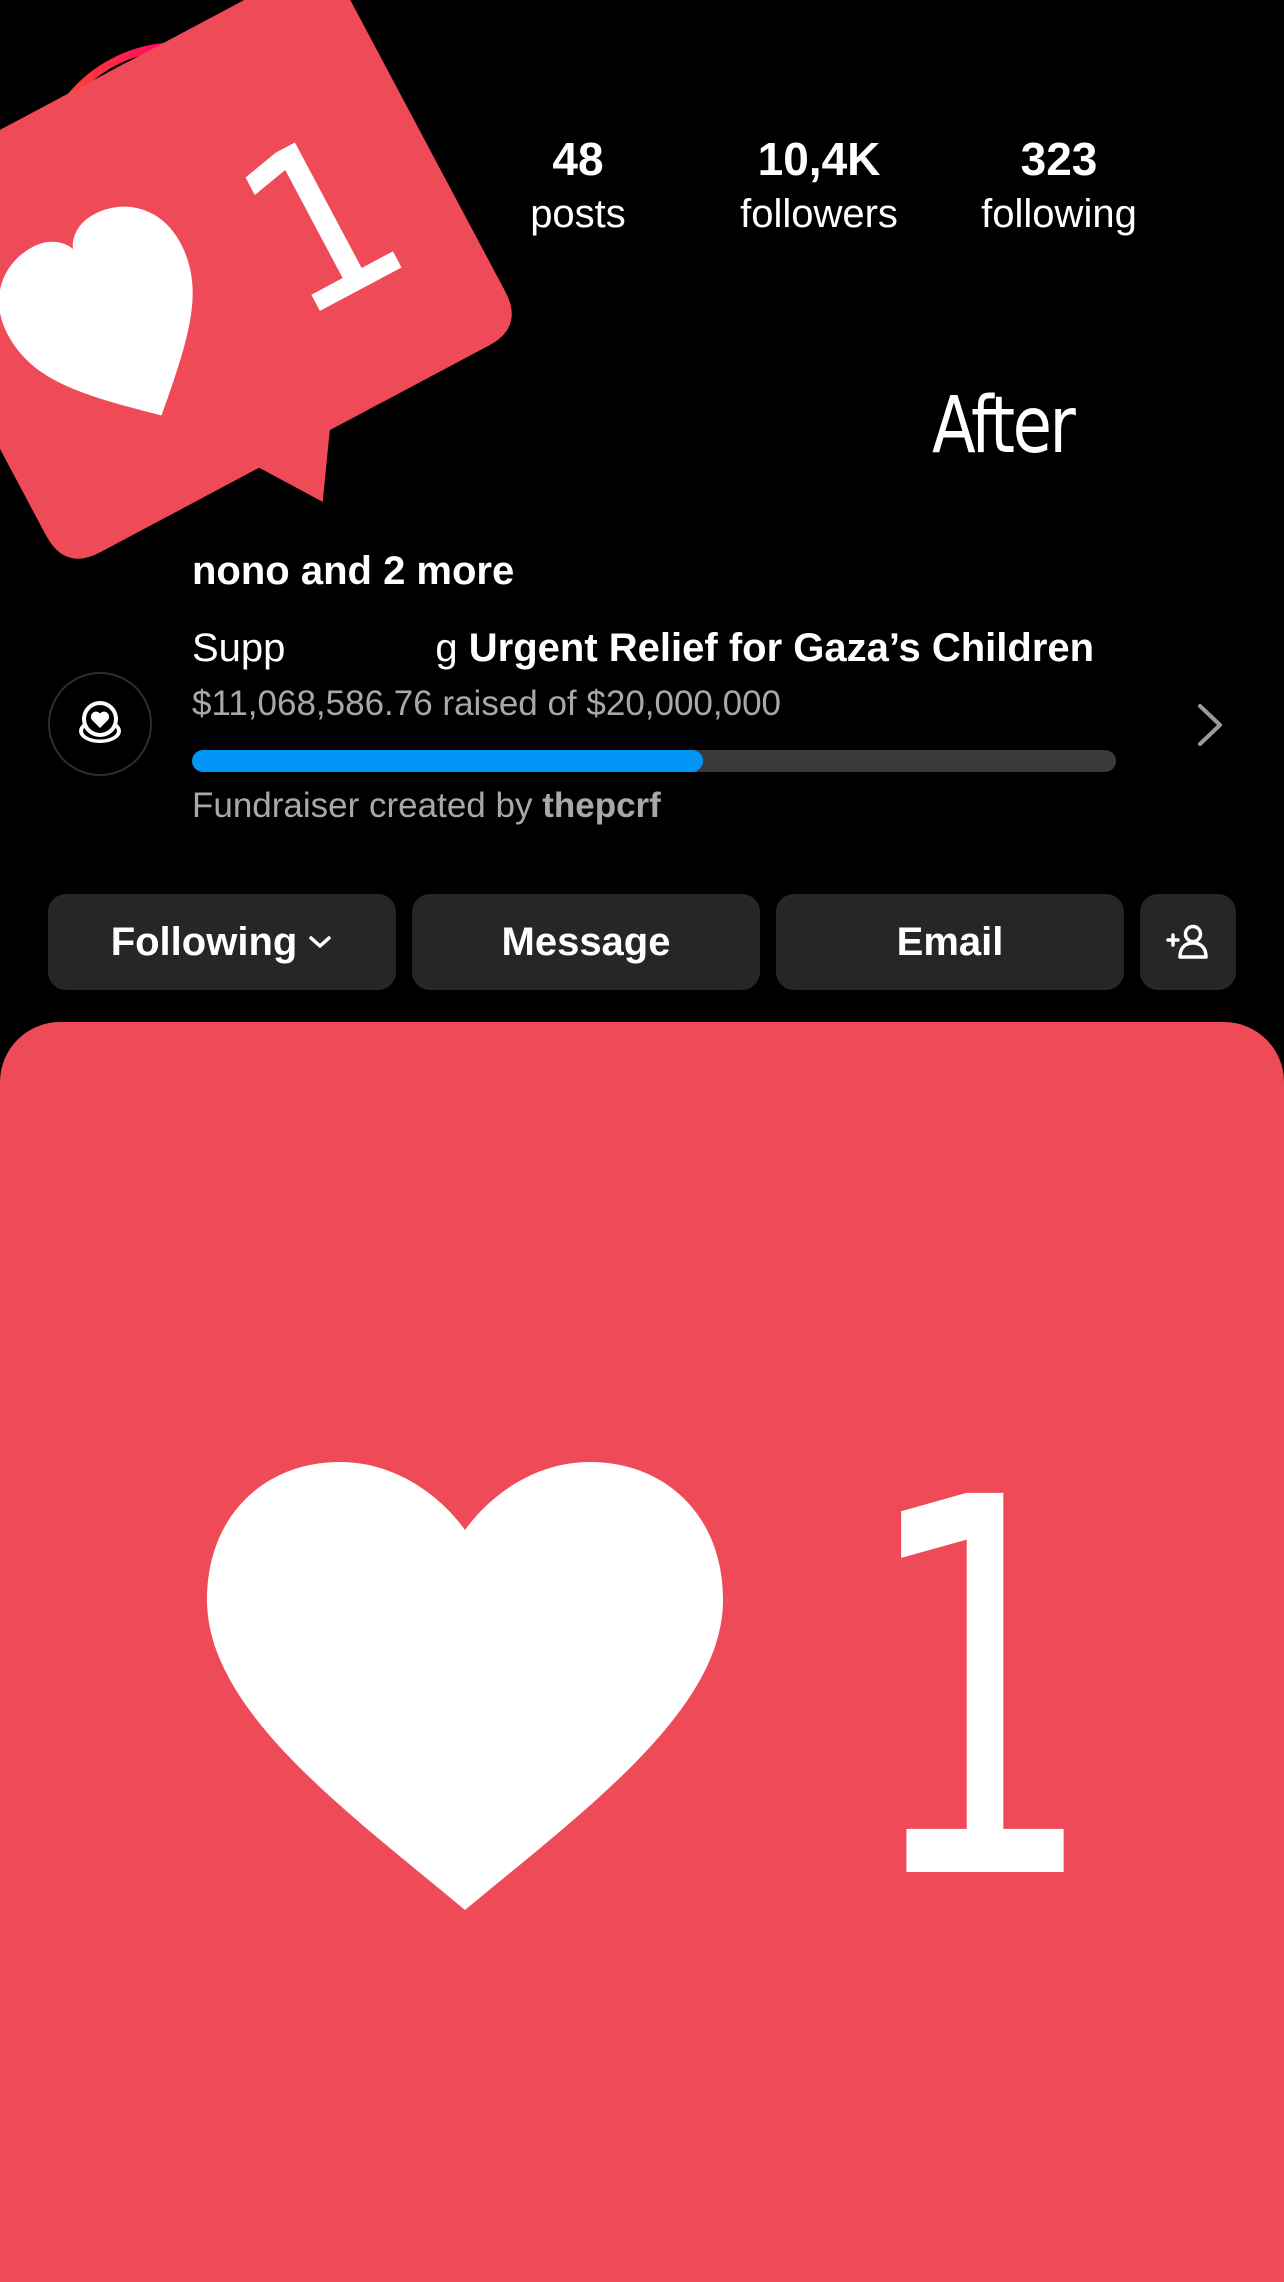 Image resolution: width=1284 pixels, height=2282 pixels. What do you see at coordinates (601, 805) in the screenshot?
I see `fundraiser-creator-name: thepcrf` at bounding box center [601, 805].